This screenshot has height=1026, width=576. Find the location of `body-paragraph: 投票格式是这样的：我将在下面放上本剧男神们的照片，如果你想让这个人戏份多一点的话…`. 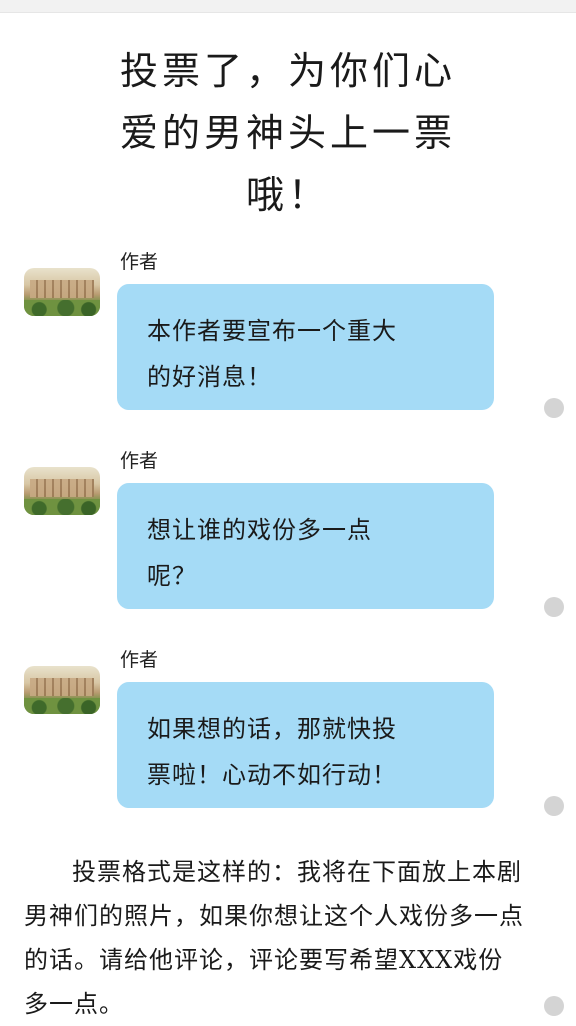

body-paragraph: 投票格式是这样的：我将在下面放上本剧男神们的照片，如果你想让这个人戏份多一点的话… is located at coordinates (274, 938).